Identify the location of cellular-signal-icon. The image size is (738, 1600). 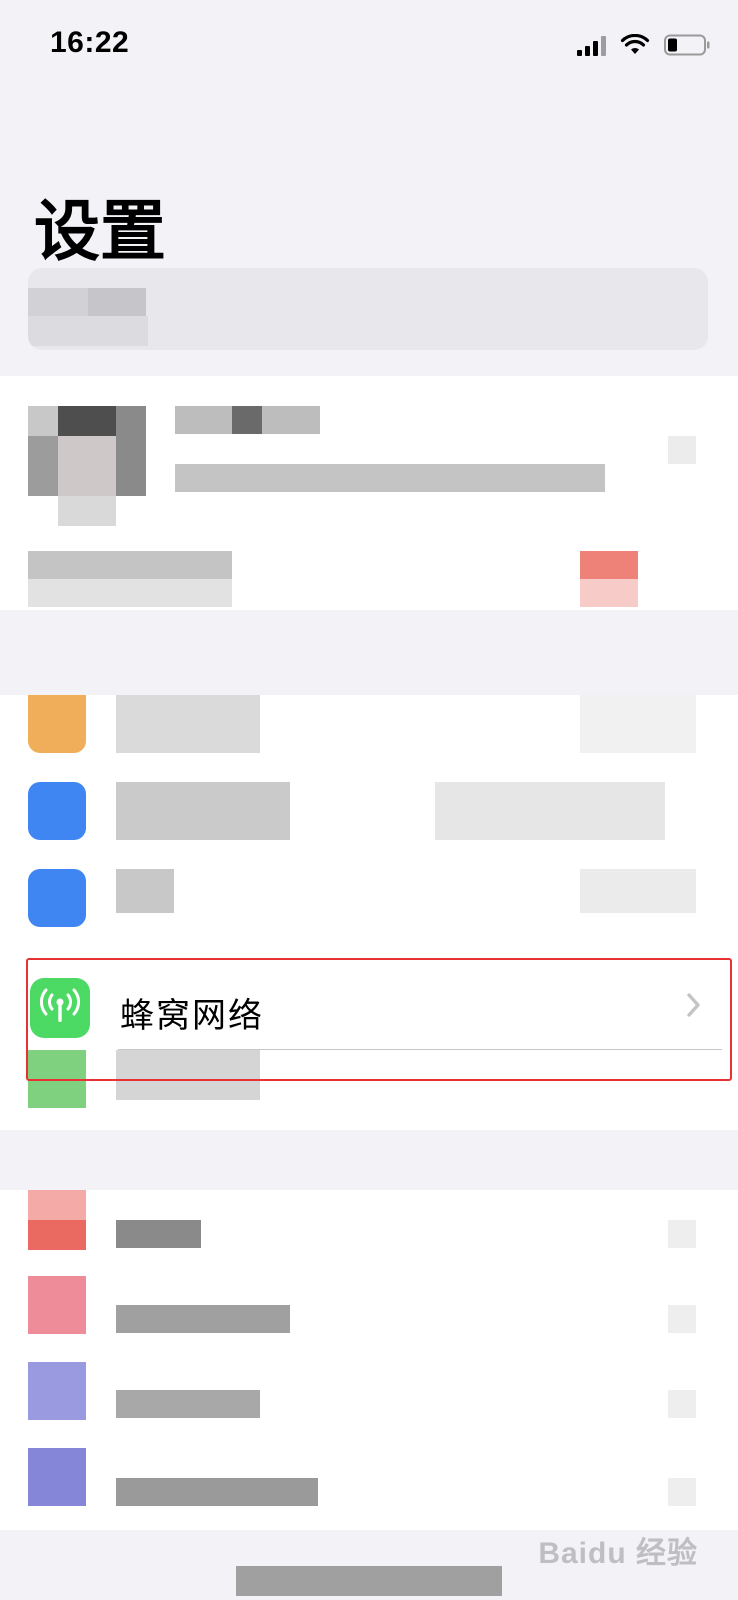
(591, 45).